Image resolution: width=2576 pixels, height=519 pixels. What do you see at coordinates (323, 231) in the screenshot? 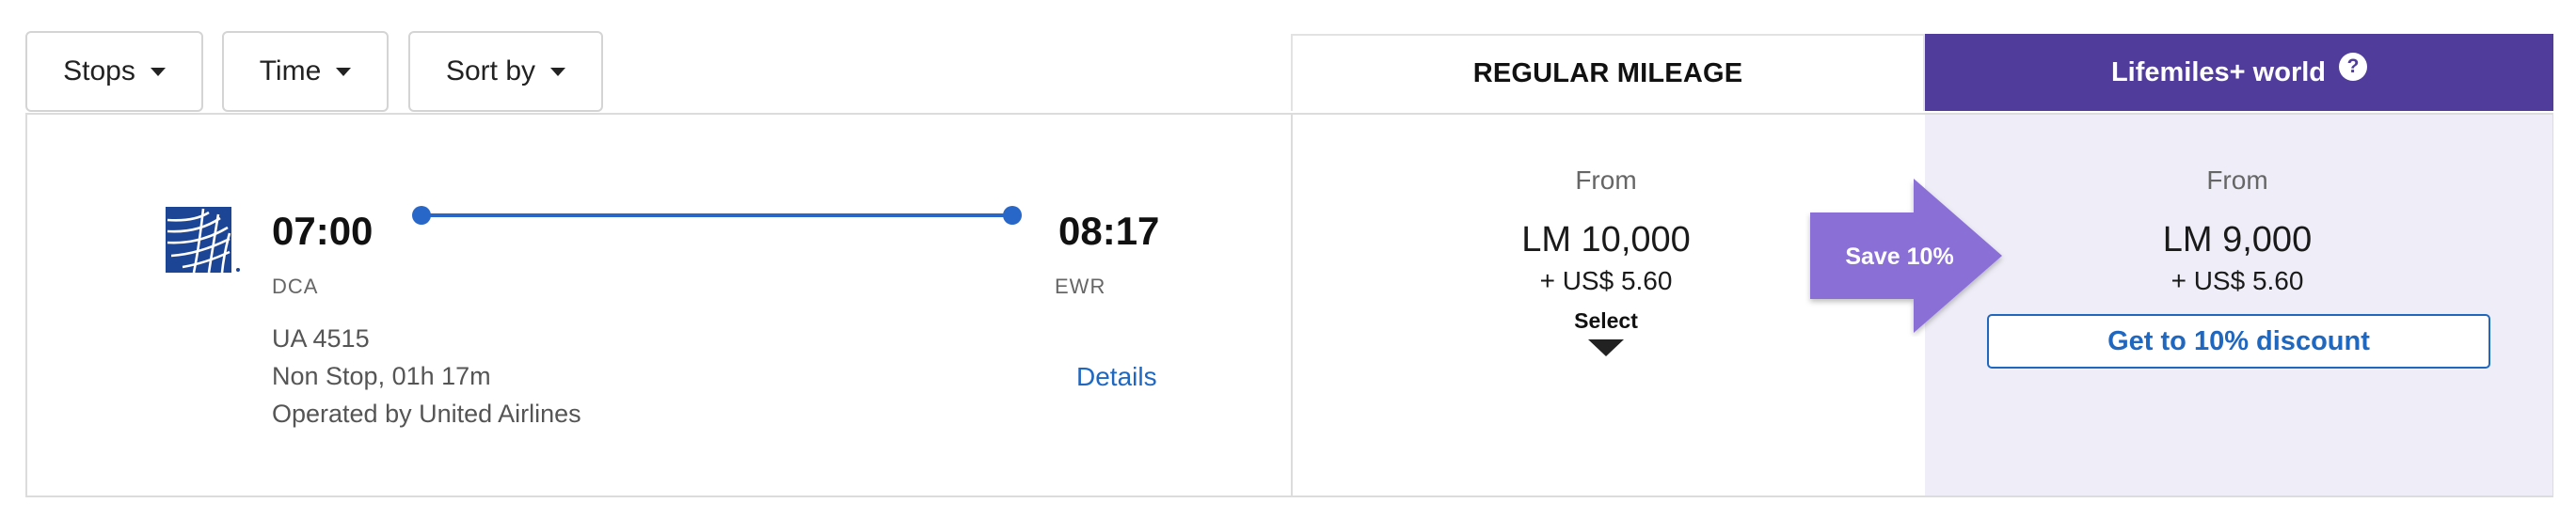
I see `departure-time: 07:00` at bounding box center [323, 231].